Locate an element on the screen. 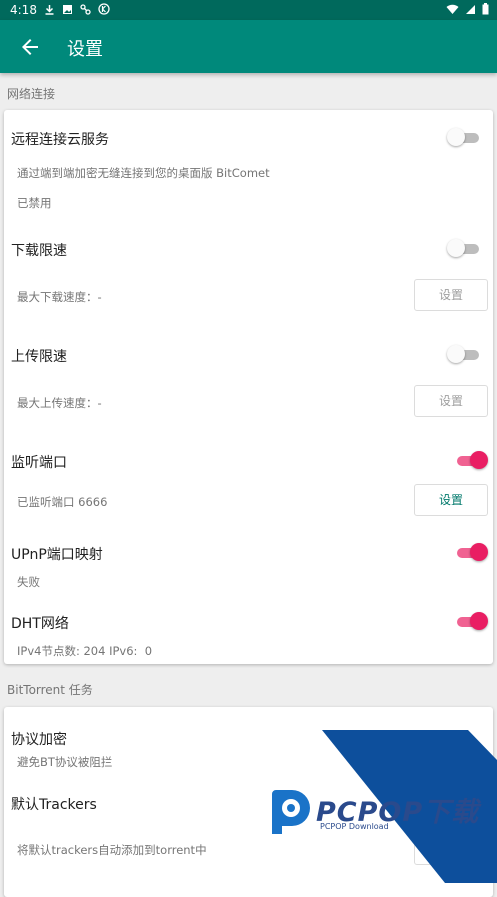  upnp-title: UPnP端口映射 is located at coordinates (57, 555).